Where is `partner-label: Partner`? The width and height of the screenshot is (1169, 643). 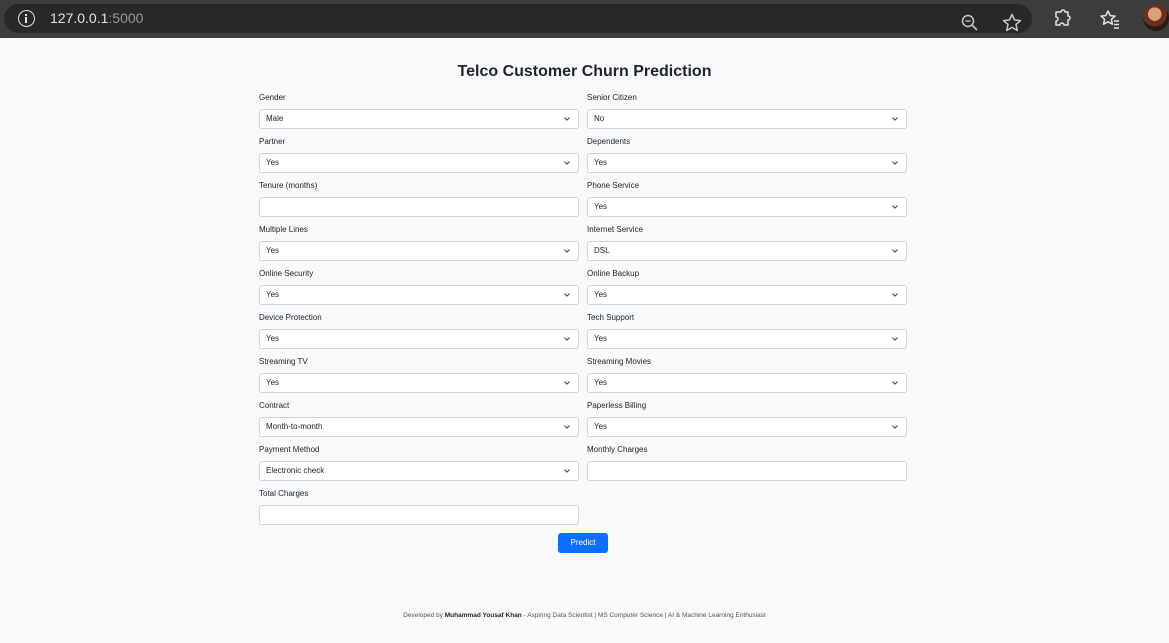
partner-label: Partner is located at coordinates (272, 141).